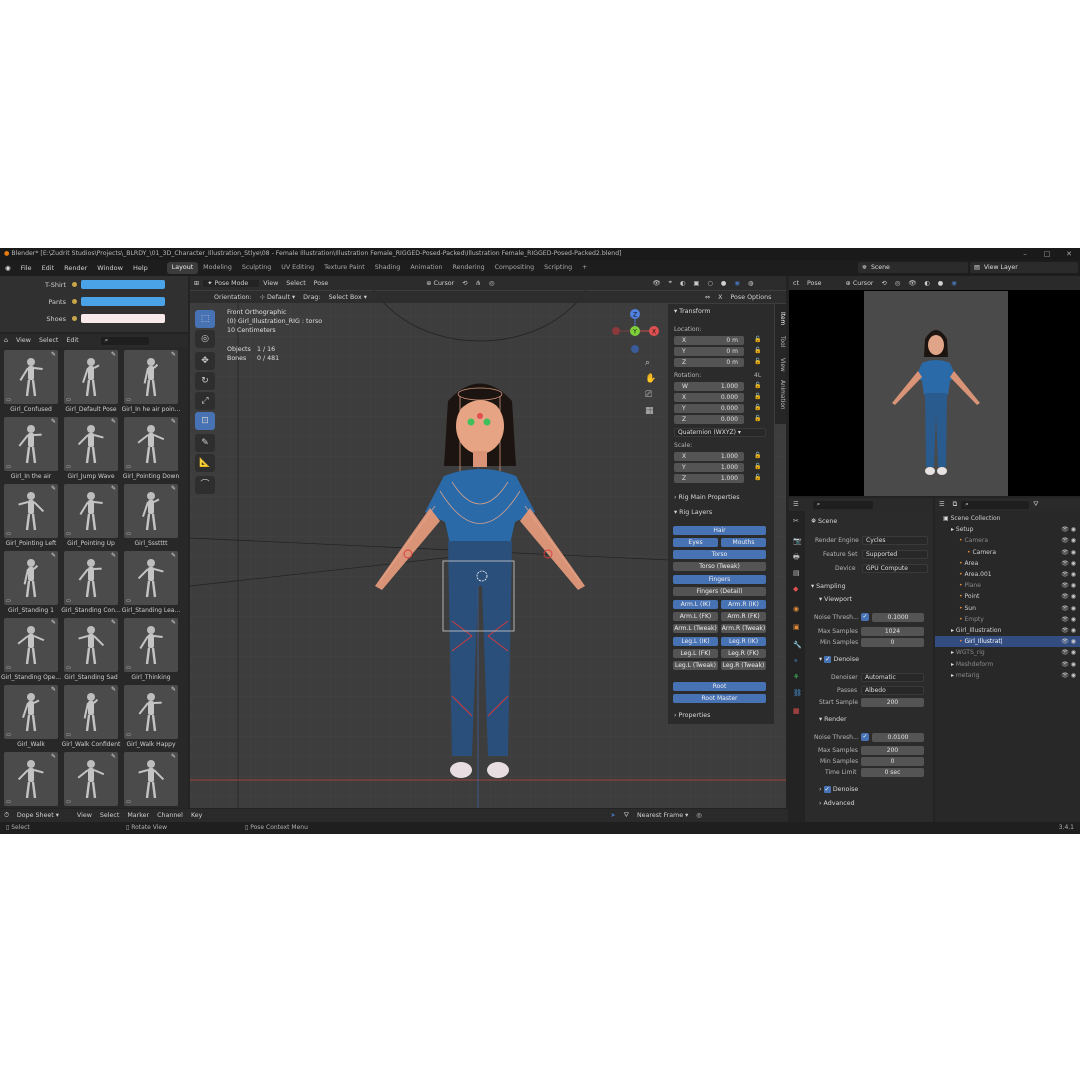  What do you see at coordinates (650, 379) in the screenshot?
I see `hand-pan-icon: ✋` at bounding box center [650, 379].